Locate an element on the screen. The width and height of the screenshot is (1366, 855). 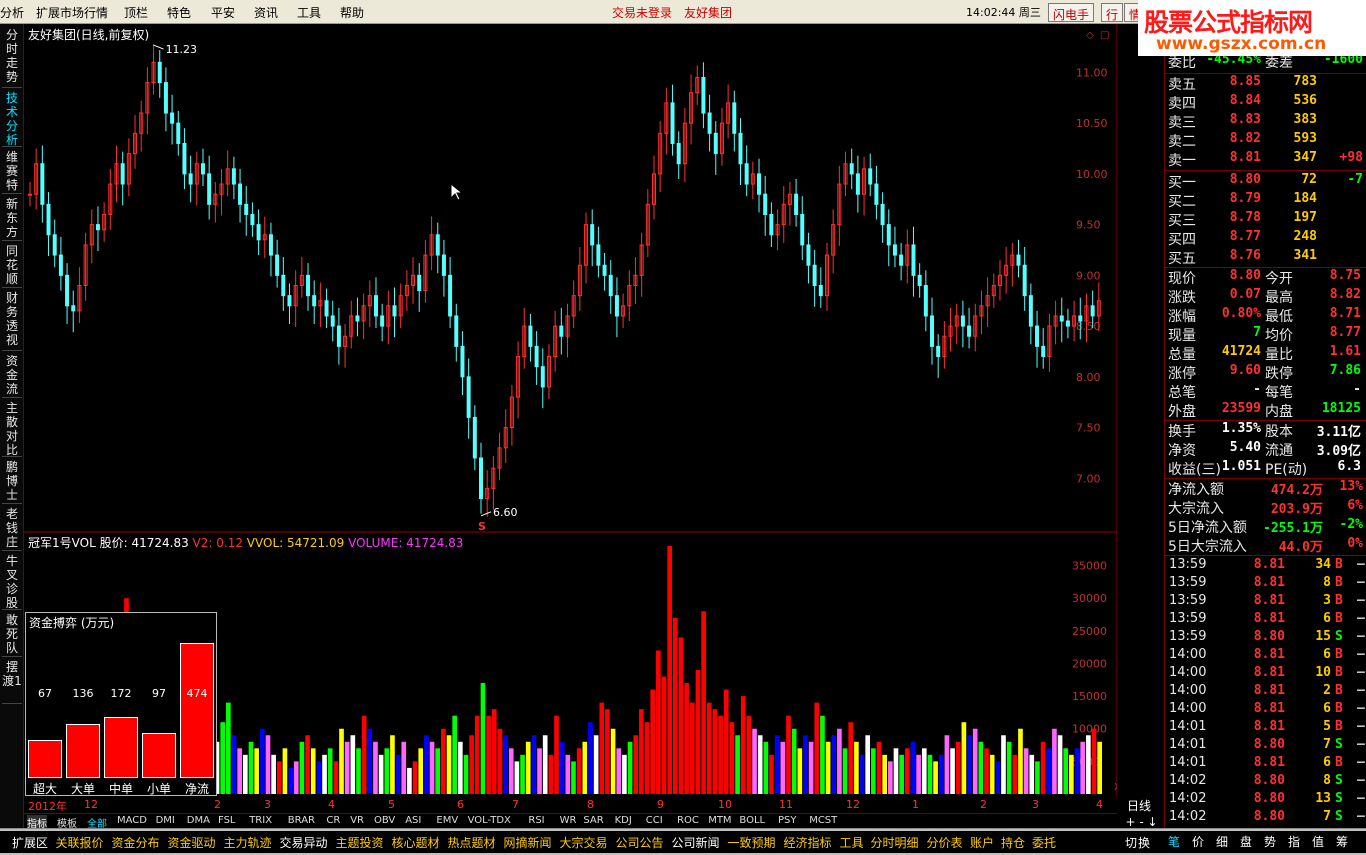
menu-tools: 工具 is located at coordinates (309, 12).